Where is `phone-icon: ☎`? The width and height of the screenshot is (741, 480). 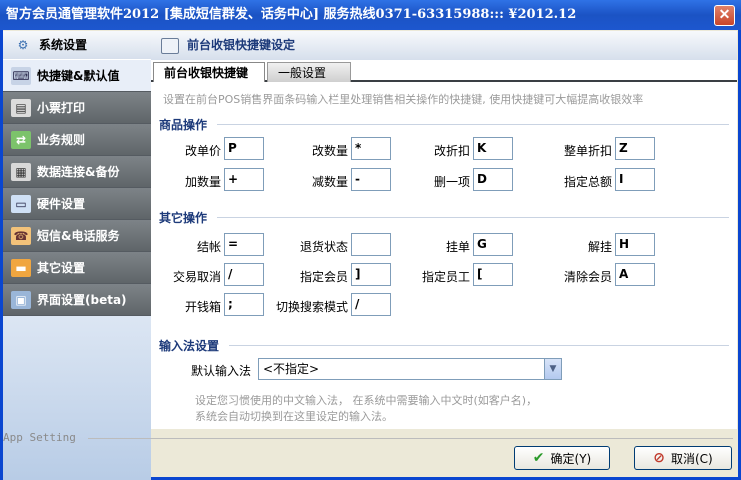 phone-icon: ☎ is located at coordinates (21, 235).